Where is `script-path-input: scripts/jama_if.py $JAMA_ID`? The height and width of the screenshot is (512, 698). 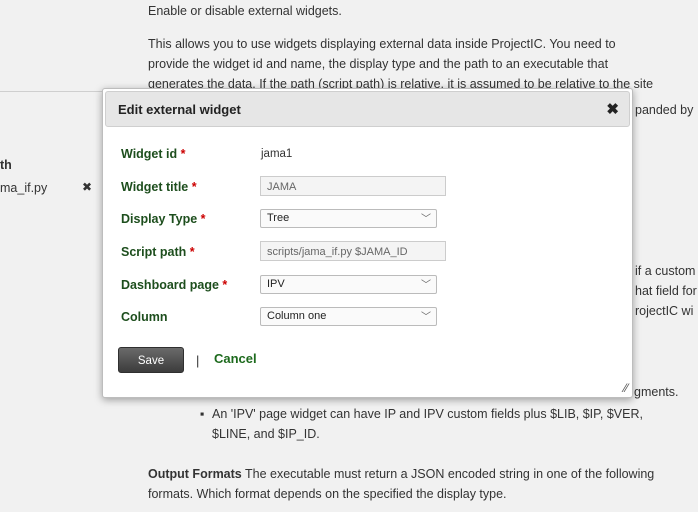
script-path-input: scripts/jama_if.py $JAMA_ID is located at coordinates (353, 251).